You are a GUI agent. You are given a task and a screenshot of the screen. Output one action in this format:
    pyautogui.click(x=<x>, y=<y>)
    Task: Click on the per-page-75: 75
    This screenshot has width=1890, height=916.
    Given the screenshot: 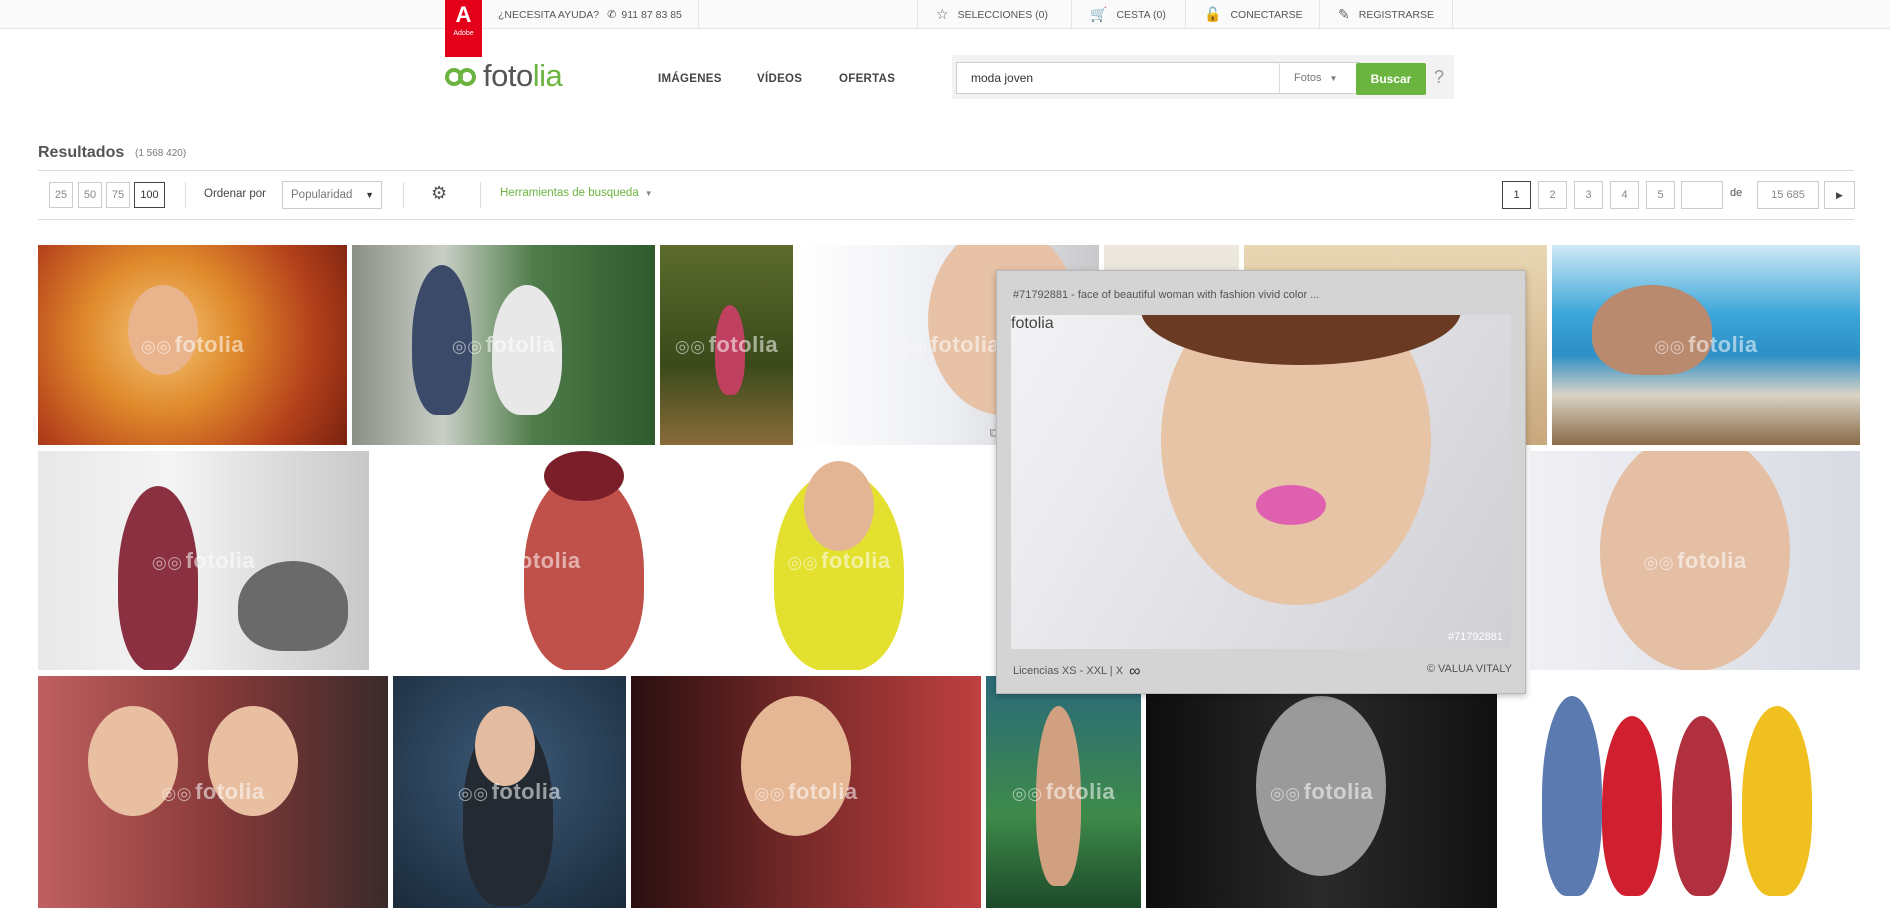 What is the action you would take?
    pyautogui.click(x=118, y=195)
    